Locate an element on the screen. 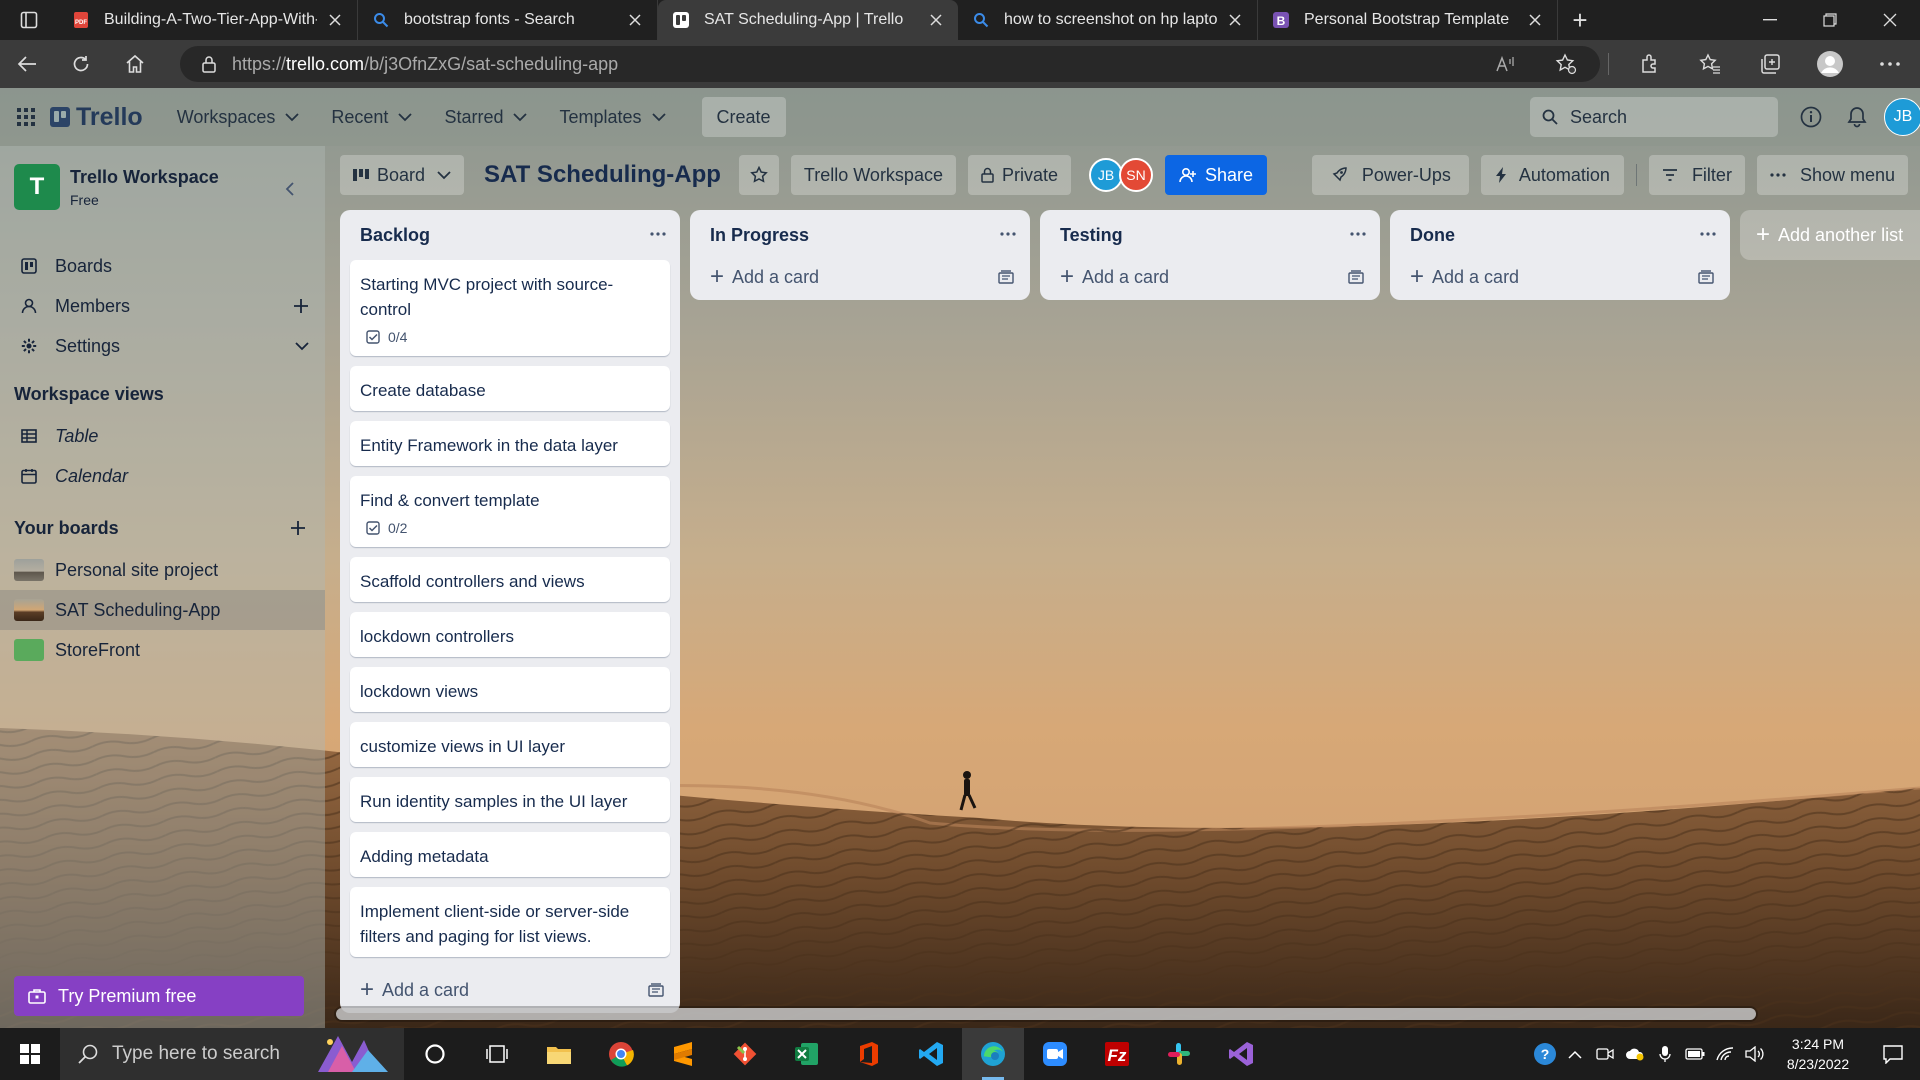 The image size is (1920, 1080). restore-icon is located at coordinates (1830, 20).